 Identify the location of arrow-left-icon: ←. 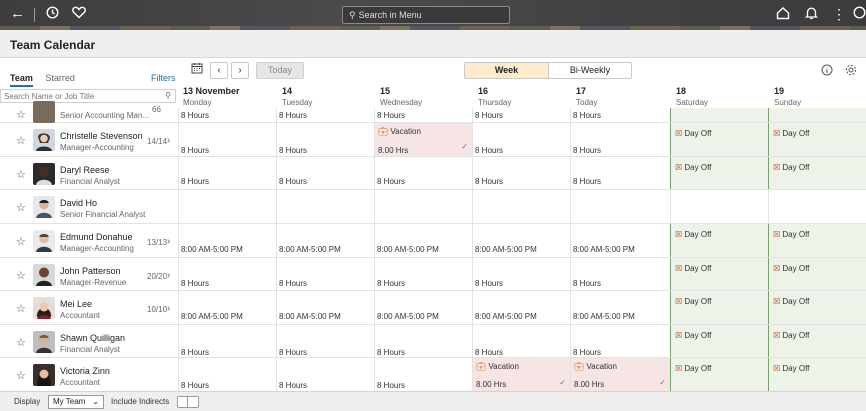
(17, 14).